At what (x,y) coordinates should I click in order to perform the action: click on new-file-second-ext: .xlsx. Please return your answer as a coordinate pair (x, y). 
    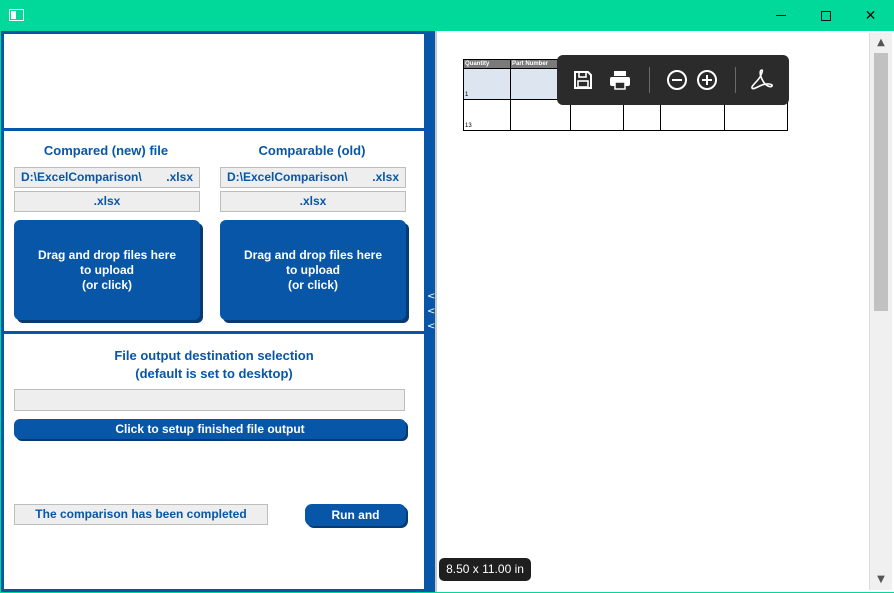
    Looking at the image, I should click on (107, 201).